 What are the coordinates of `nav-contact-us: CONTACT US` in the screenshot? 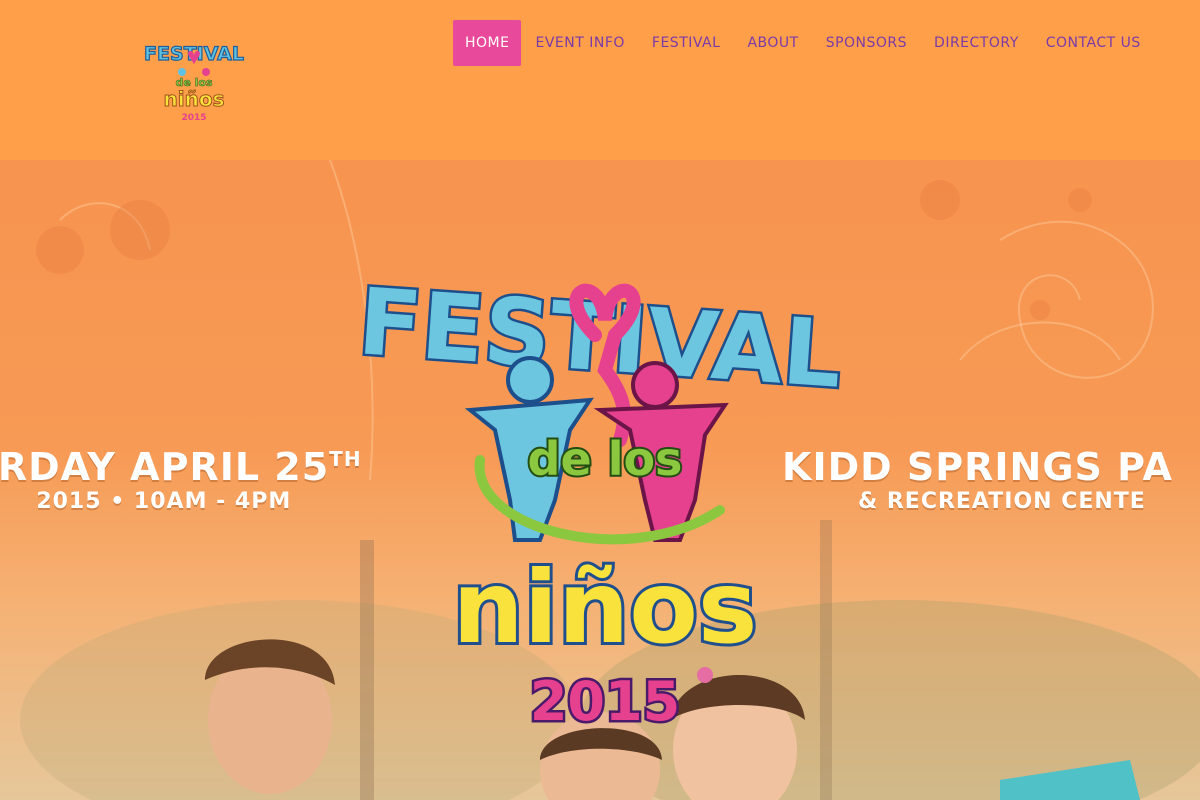 It's located at (1093, 43).